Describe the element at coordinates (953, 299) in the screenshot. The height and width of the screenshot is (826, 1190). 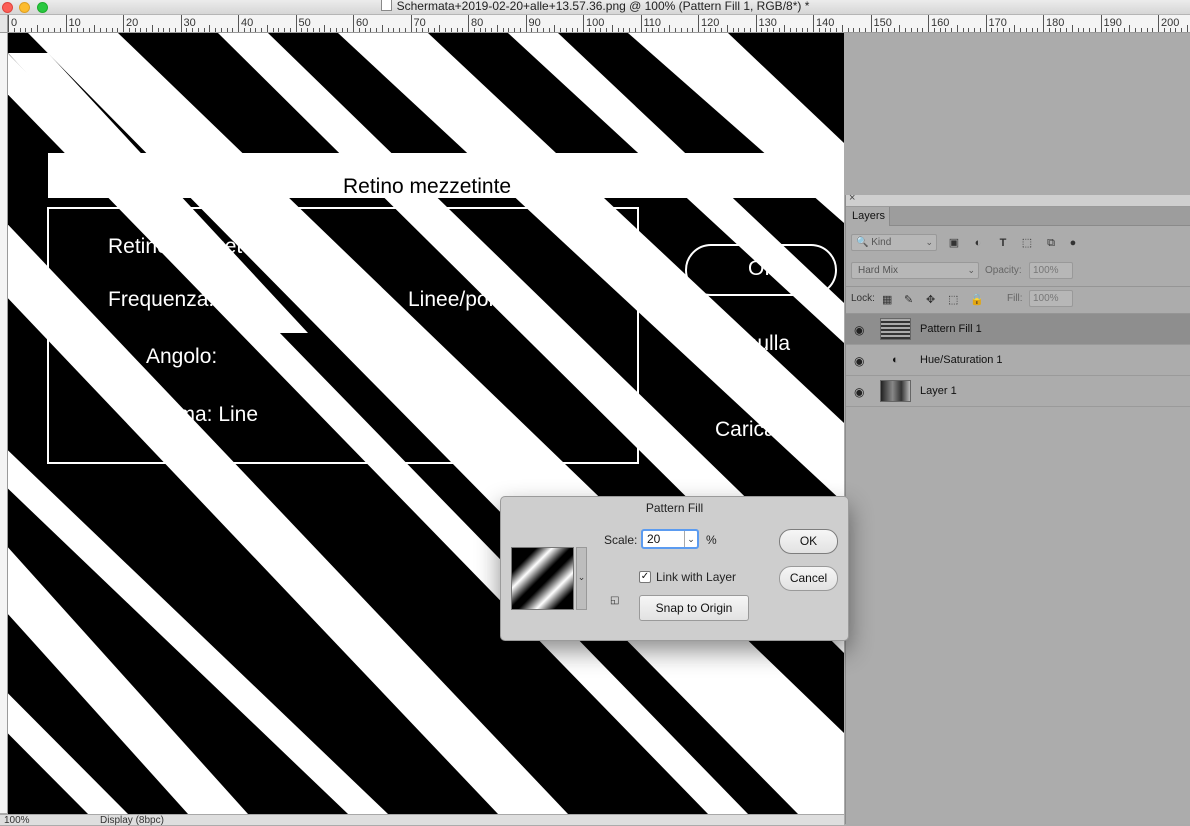
I see `lock-artboard-icon: ⬚` at that location.